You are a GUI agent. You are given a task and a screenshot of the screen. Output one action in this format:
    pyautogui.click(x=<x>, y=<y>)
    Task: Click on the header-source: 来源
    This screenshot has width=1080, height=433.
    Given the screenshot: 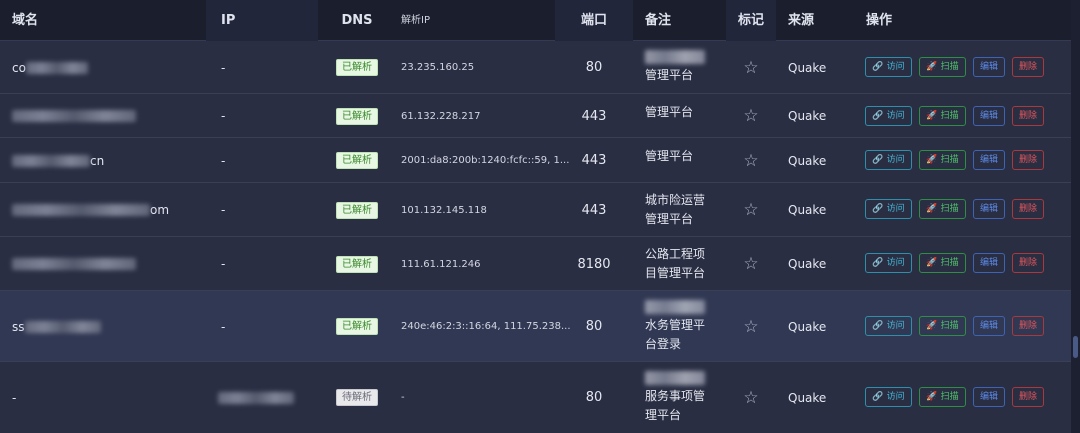 What is the action you would take?
    pyautogui.click(x=801, y=20)
    